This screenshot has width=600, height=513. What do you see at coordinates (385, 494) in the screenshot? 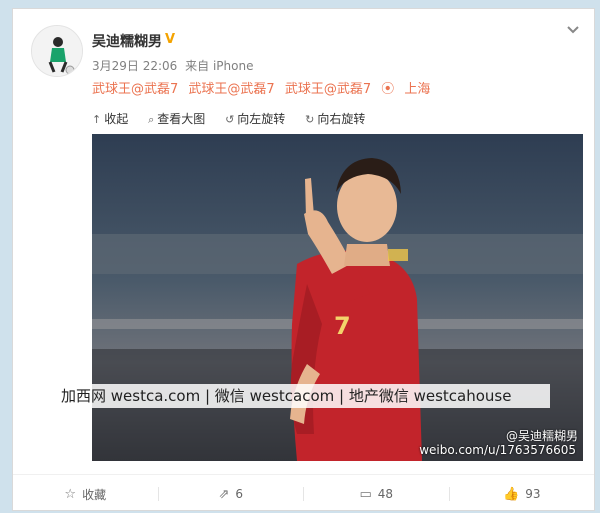
I see `comment-count: 48` at bounding box center [385, 494].